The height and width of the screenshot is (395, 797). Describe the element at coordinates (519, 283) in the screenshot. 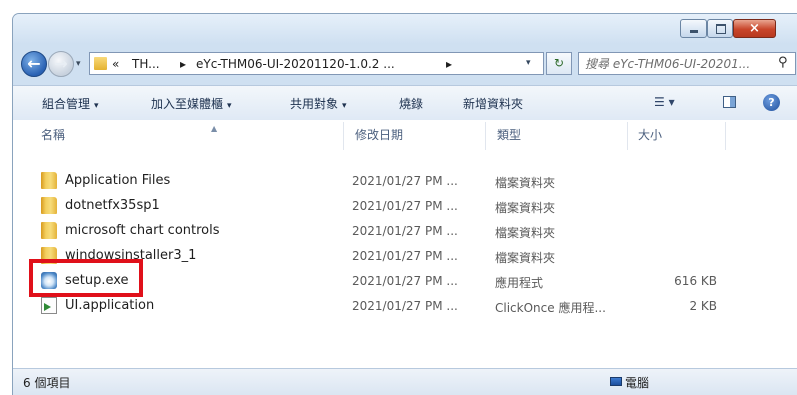

I see `file-type: 應用程式` at that location.